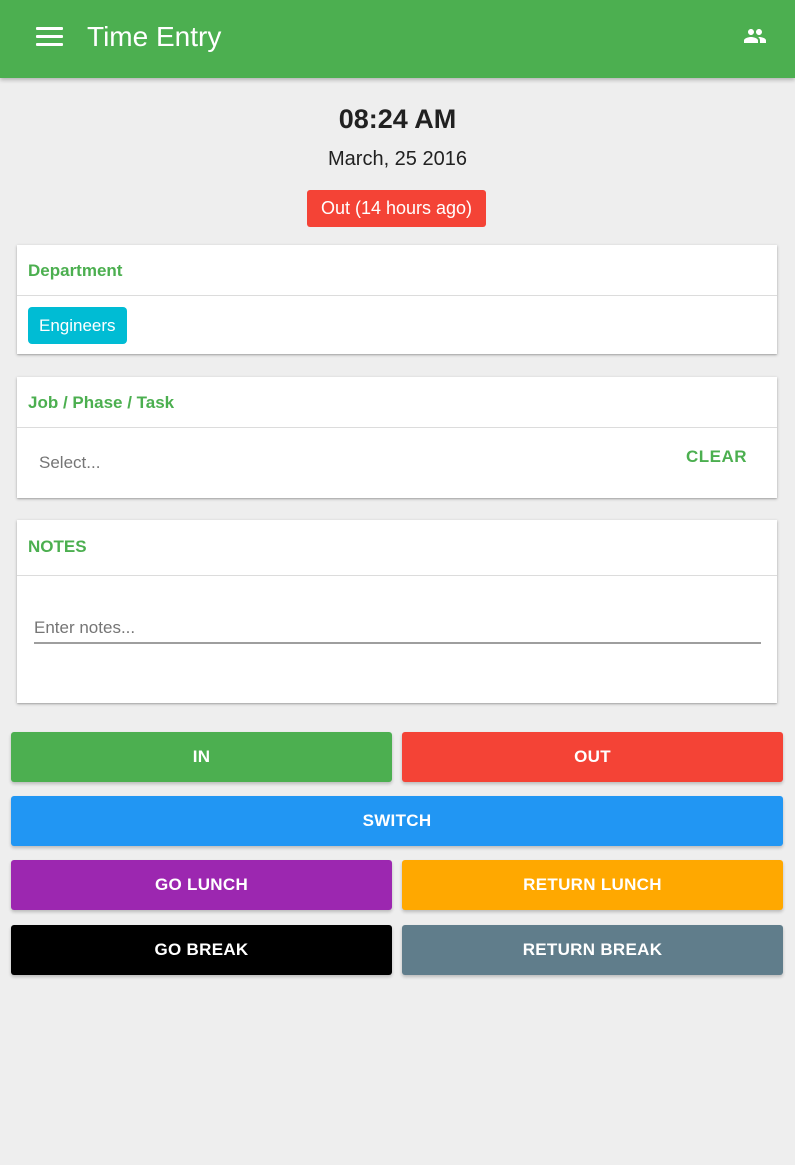 Image resolution: width=795 pixels, height=1165 pixels. What do you see at coordinates (77, 325) in the screenshot?
I see `department-chip: Engineers` at bounding box center [77, 325].